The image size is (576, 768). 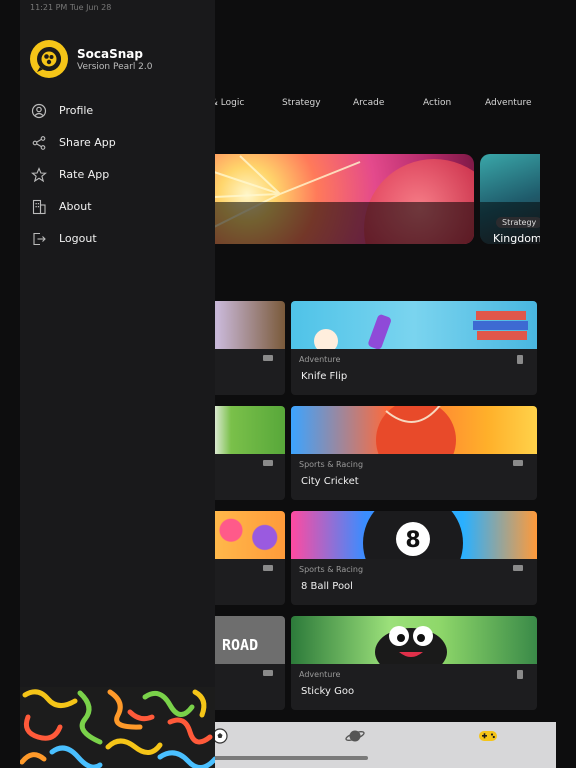 I want to click on eight-ball-art: 8, so click(x=413, y=552).